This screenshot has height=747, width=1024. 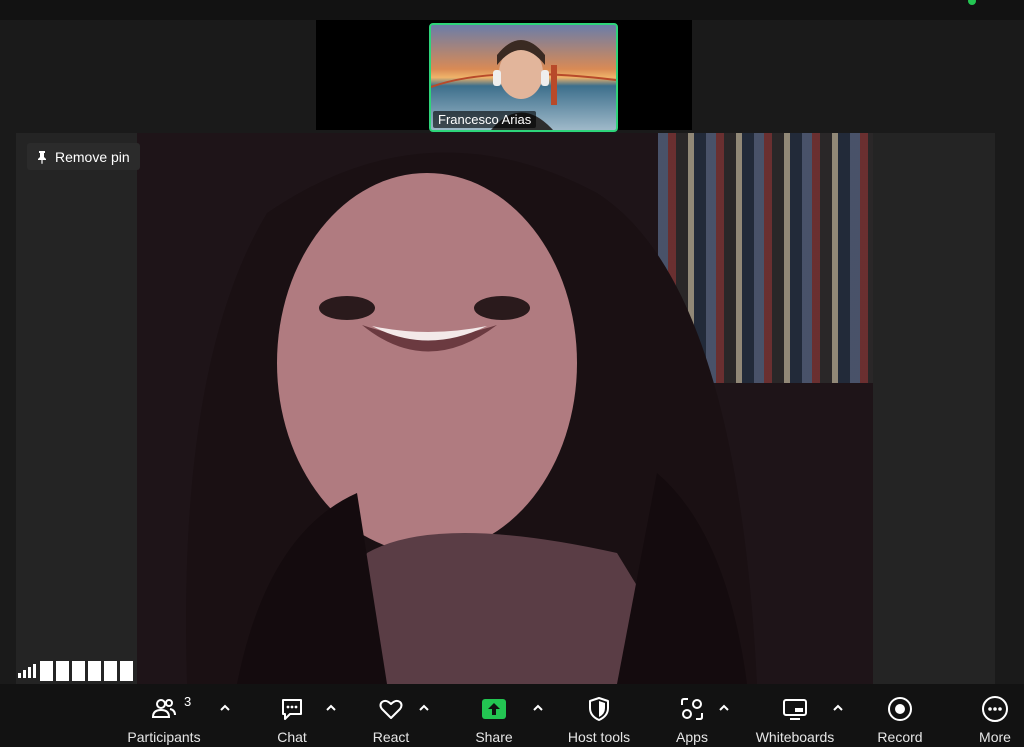 What do you see at coordinates (494, 709) in the screenshot?
I see `share-icon` at bounding box center [494, 709].